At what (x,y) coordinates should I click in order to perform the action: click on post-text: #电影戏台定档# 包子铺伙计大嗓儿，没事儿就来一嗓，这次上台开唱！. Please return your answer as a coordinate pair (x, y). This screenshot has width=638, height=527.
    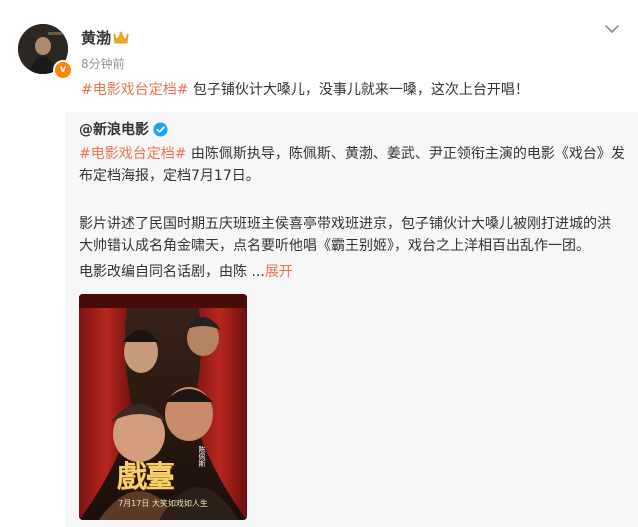
    Looking at the image, I should click on (351, 90).